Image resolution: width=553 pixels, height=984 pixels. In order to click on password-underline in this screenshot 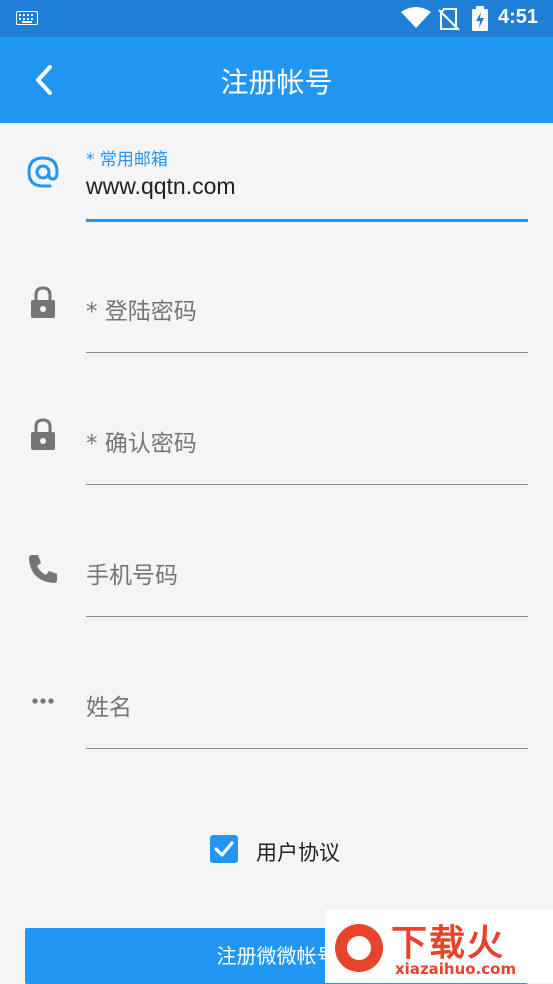, I will do `click(307, 352)`.